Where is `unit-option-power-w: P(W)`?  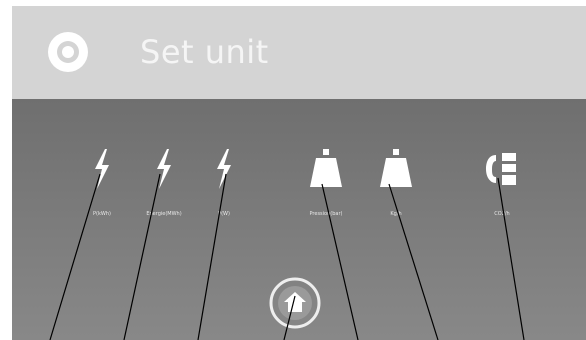 unit-option-power-w: P(W) is located at coordinates (224, 189).